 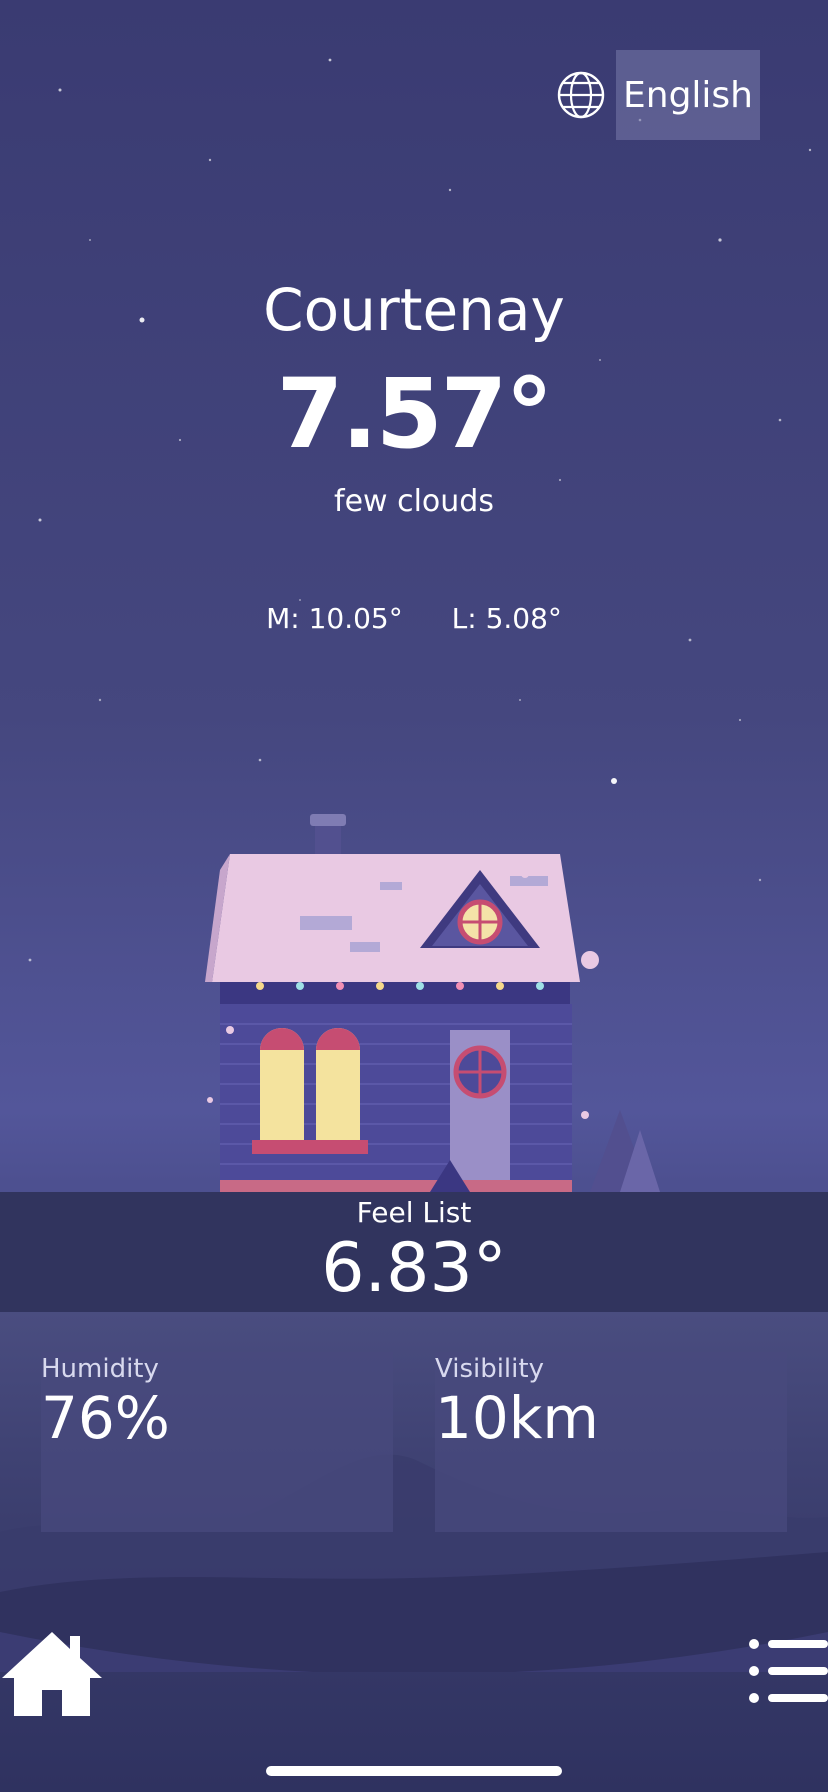 What do you see at coordinates (506, 618) in the screenshot?
I see `min-temperature: L: 5.08°` at bounding box center [506, 618].